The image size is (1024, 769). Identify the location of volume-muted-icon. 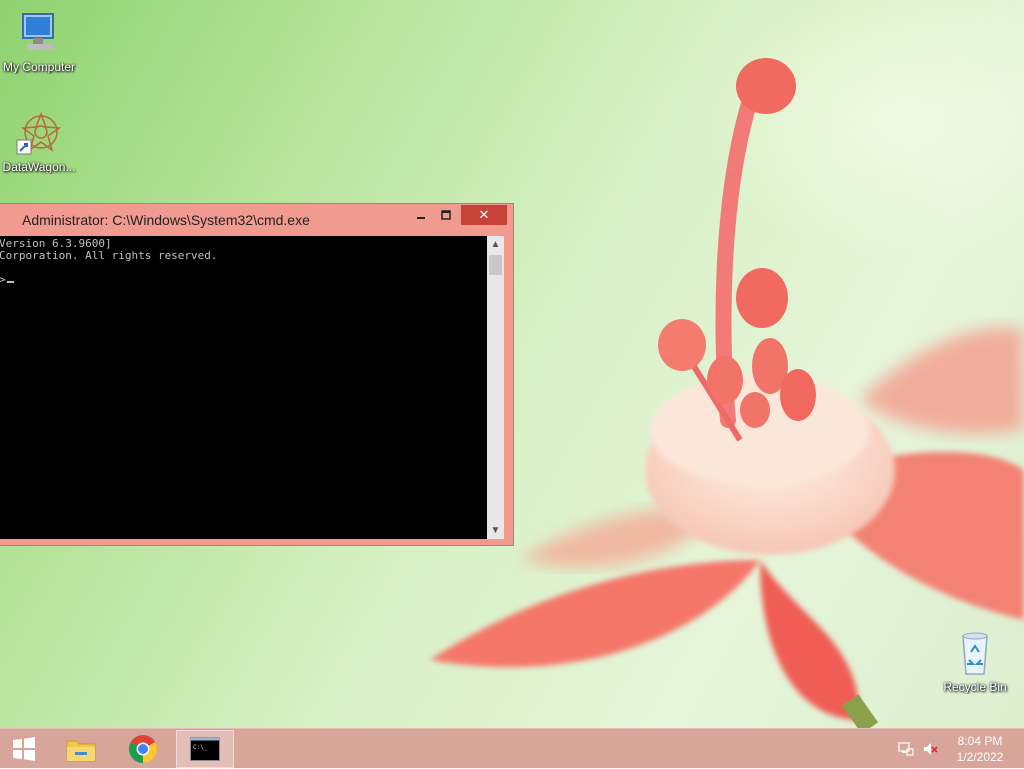
(930, 751).